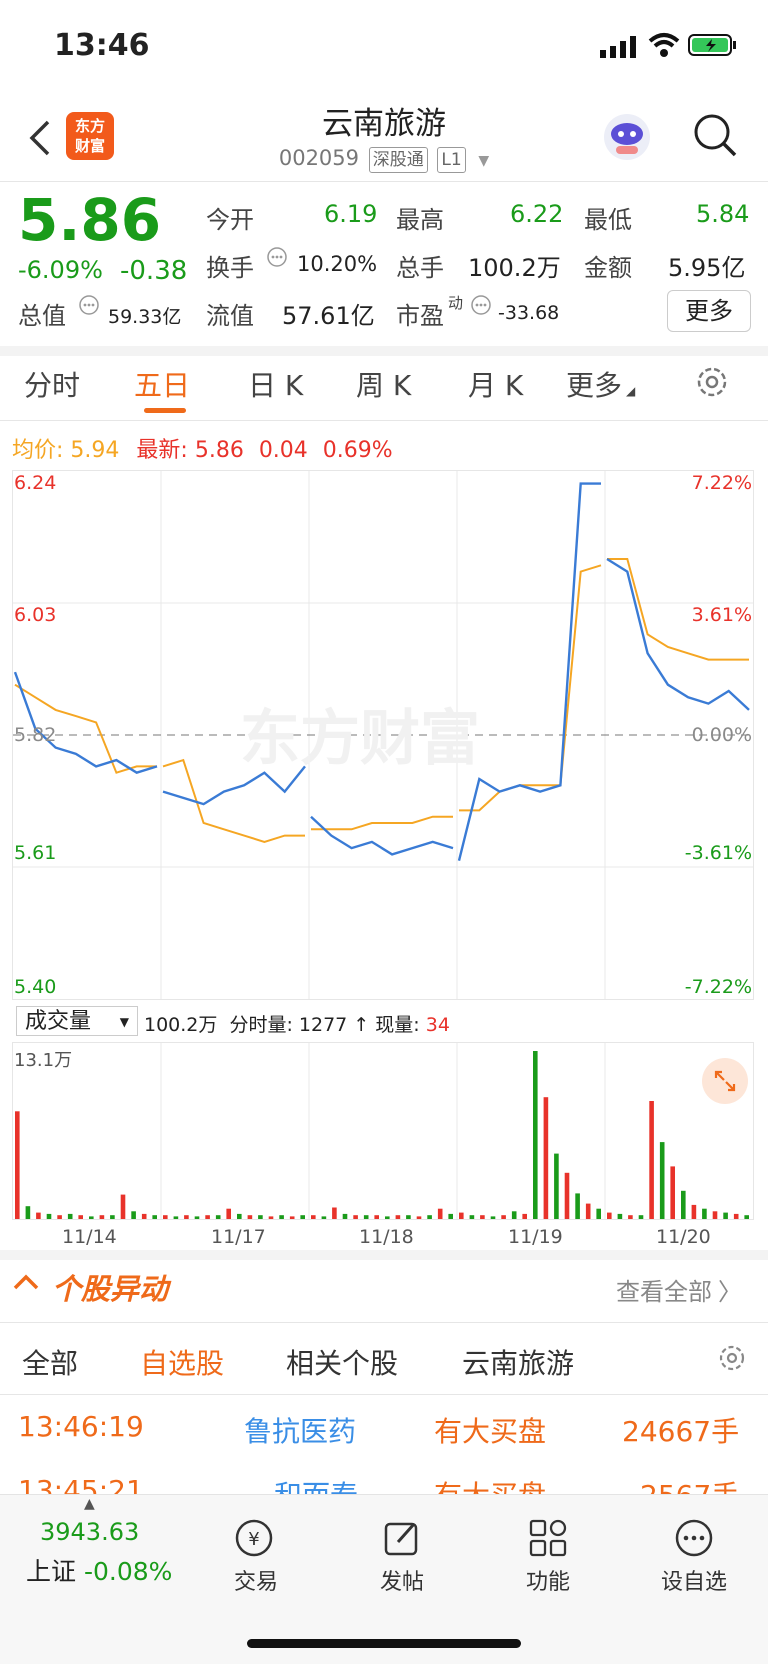 This screenshot has height=1664, width=768. I want to click on current-price: 5.86, so click(90, 220).